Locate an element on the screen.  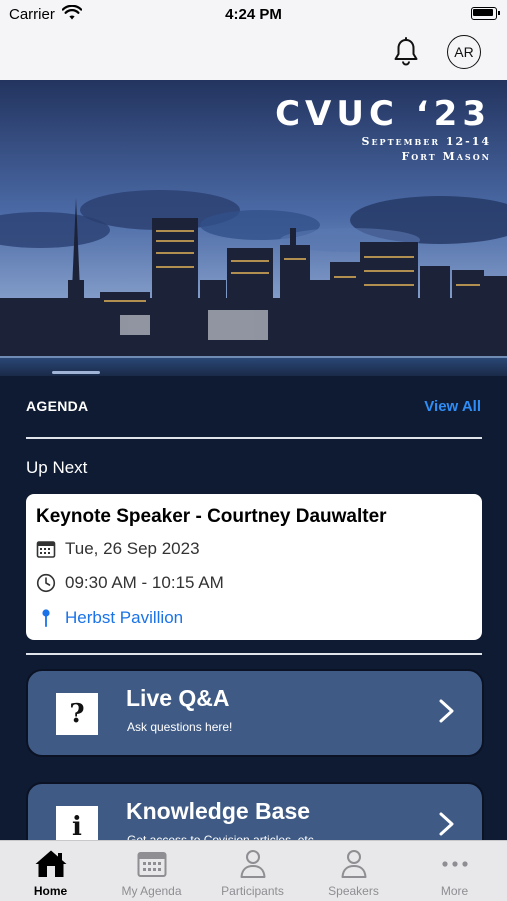
event-title: CVUC ‘23 is located at coordinates (383, 114).